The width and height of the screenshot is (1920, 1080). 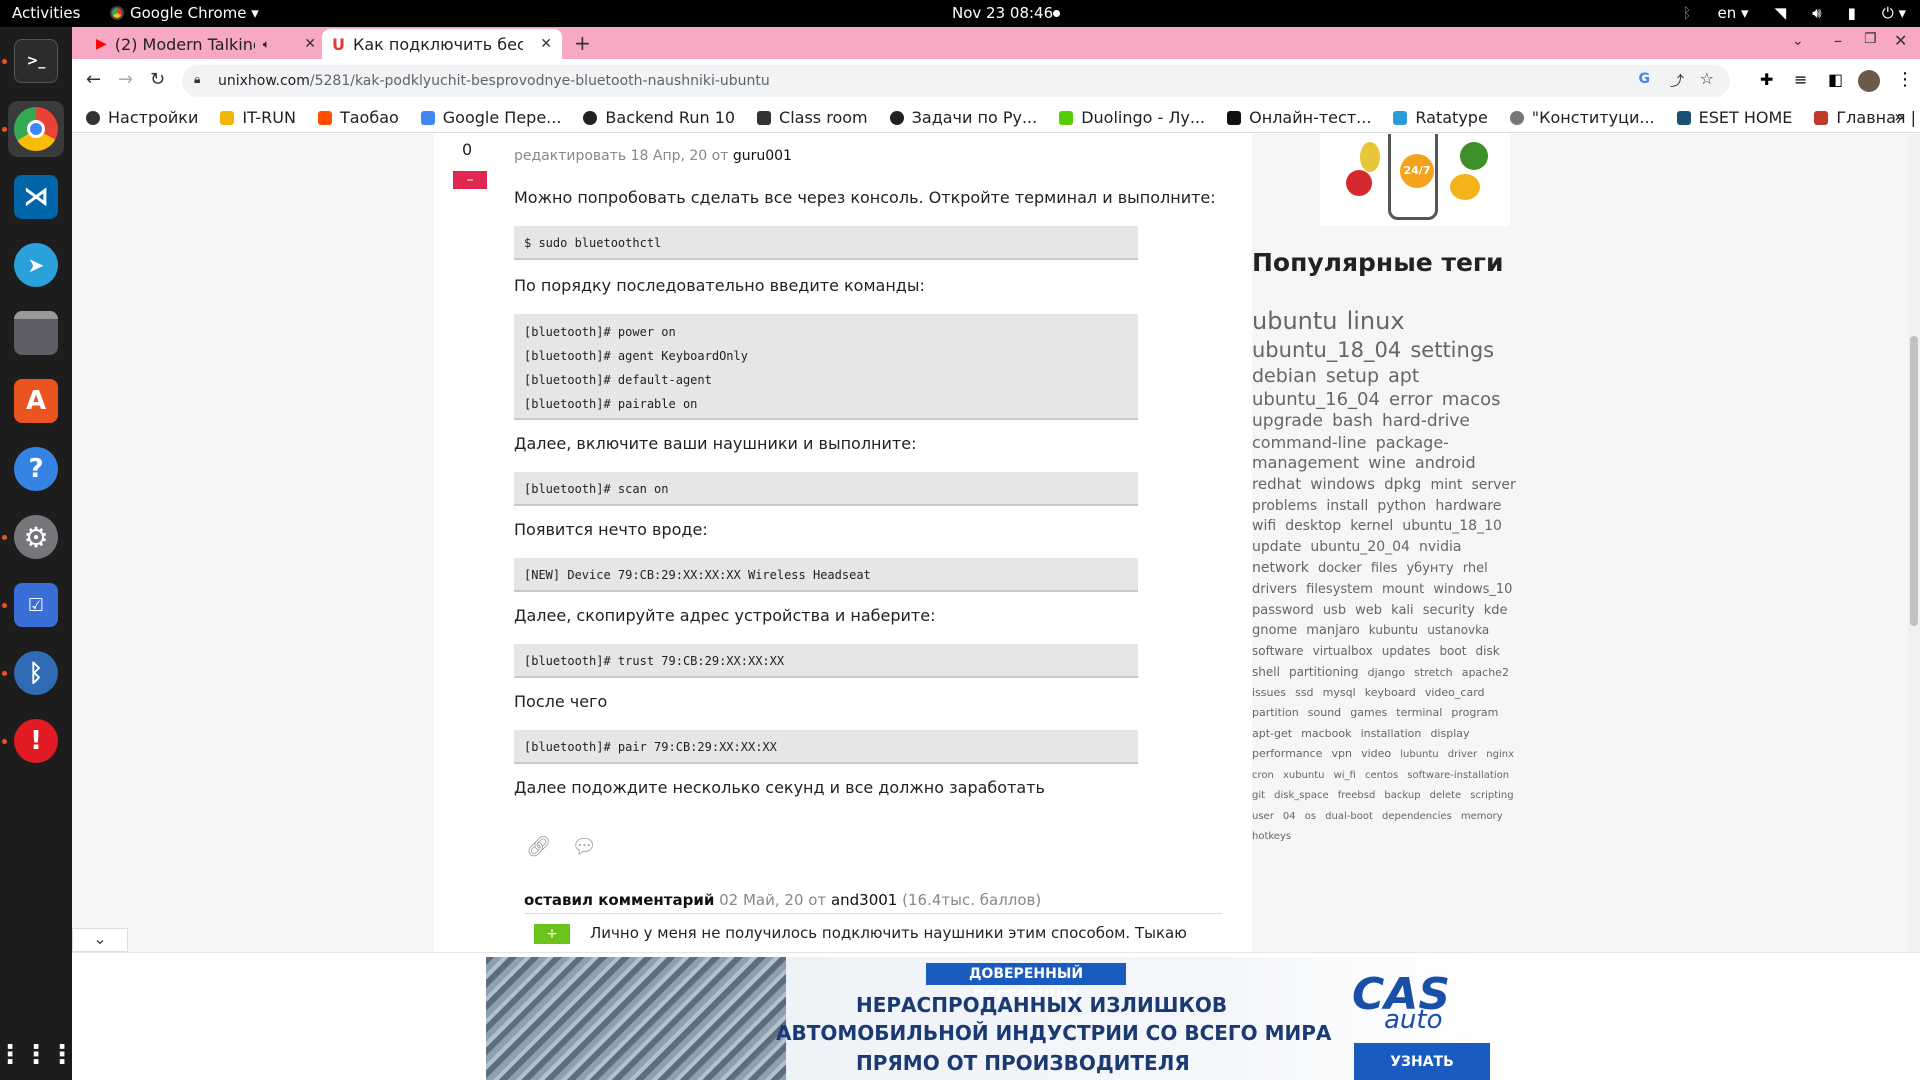 What do you see at coordinates (1360, 547) in the screenshot?
I see `tag-link: ubuntu_20_04` at bounding box center [1360, 547].